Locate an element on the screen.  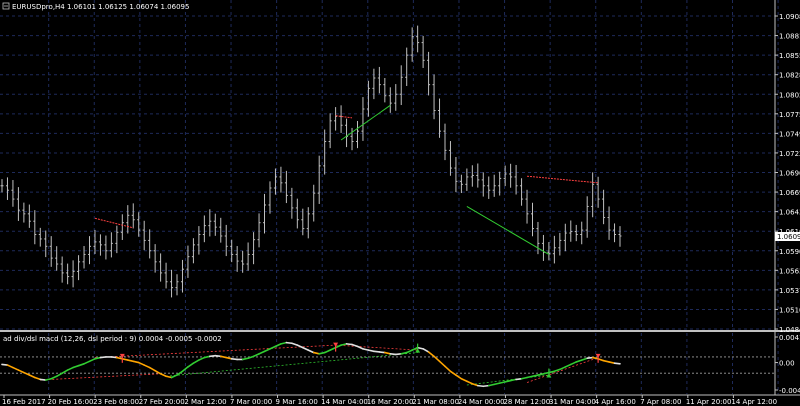
price-tick-label: 1.07755 is located at coordinates (789, 115).